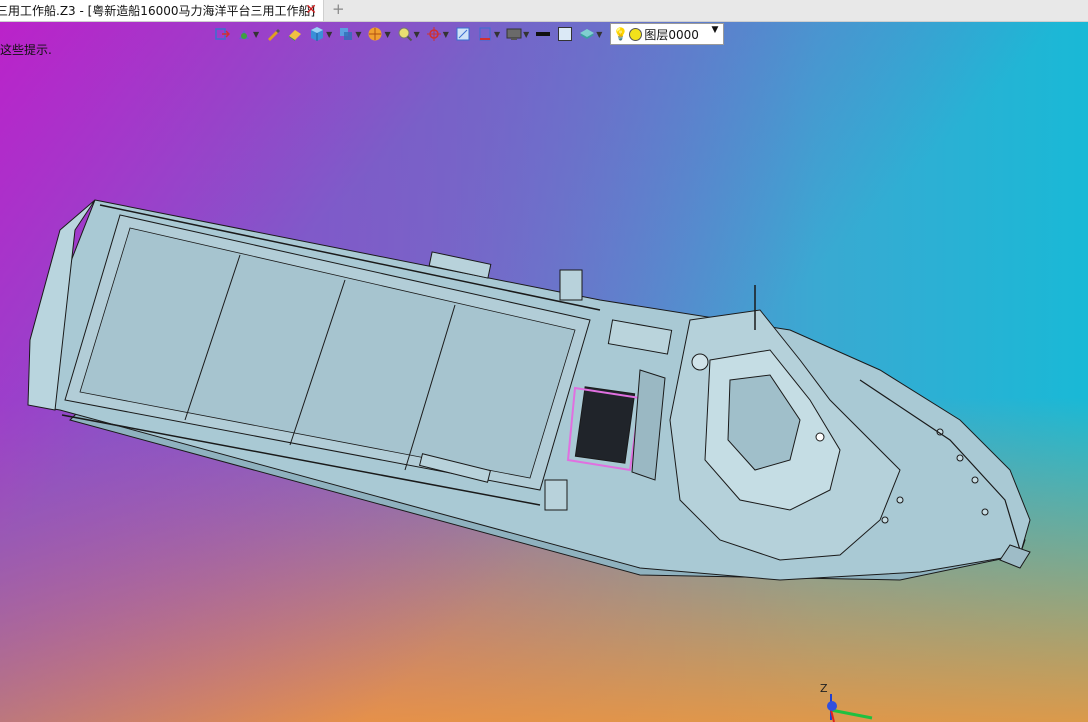  I want to click on z-axis-label: Z, so click(824, 688).